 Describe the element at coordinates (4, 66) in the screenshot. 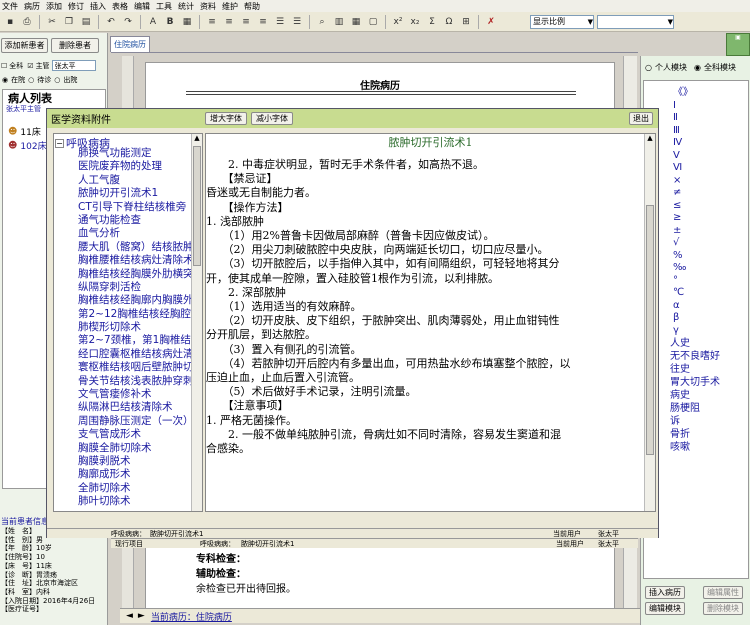

I see `filter-all-checkbox: ☐` at that location.